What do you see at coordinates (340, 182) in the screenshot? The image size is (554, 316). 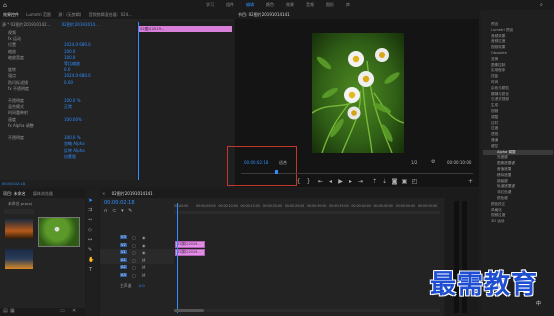 I see `play-icon: ▶` at bounding box center [340, 182].